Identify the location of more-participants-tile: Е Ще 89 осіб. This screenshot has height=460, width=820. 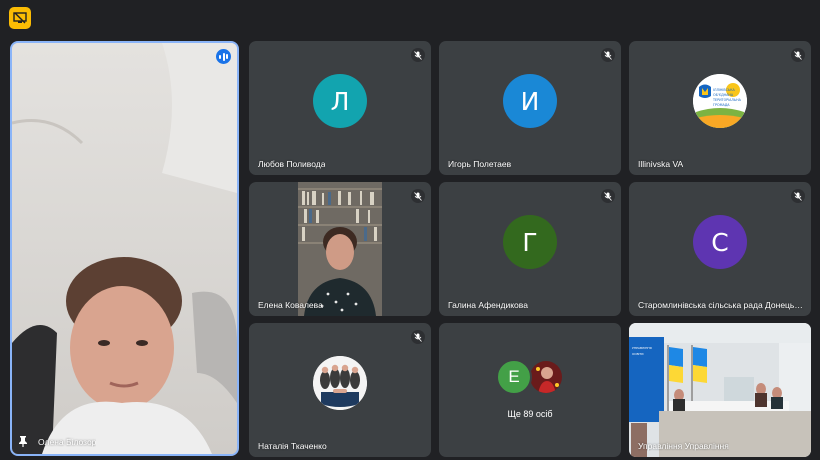
(530, 390).